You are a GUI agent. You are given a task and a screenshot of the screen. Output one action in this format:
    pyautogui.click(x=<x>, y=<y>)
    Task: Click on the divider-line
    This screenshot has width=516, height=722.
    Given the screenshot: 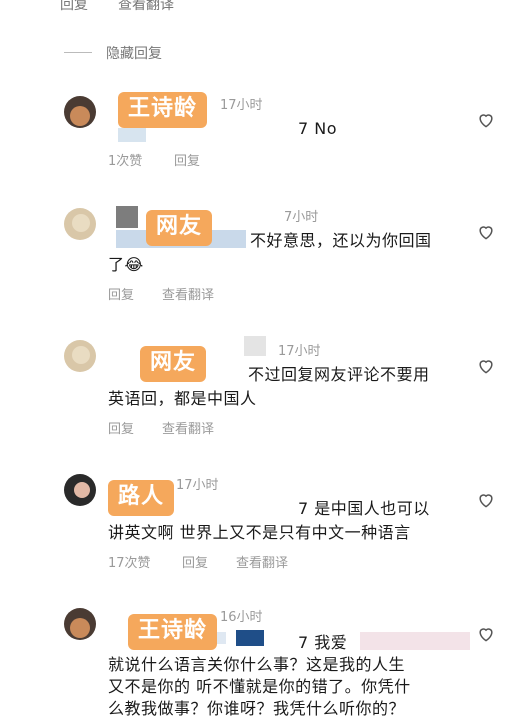 What is the action you would take?
    pyautogui.click(x=78, y=52)
    